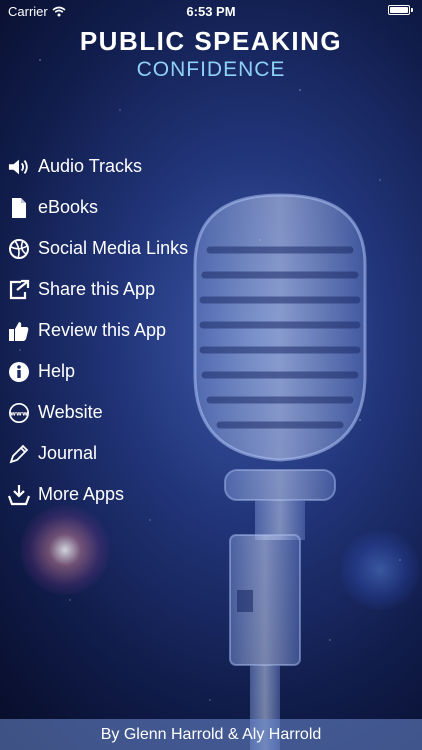  I want to click on info-icon, so click(19, 372).